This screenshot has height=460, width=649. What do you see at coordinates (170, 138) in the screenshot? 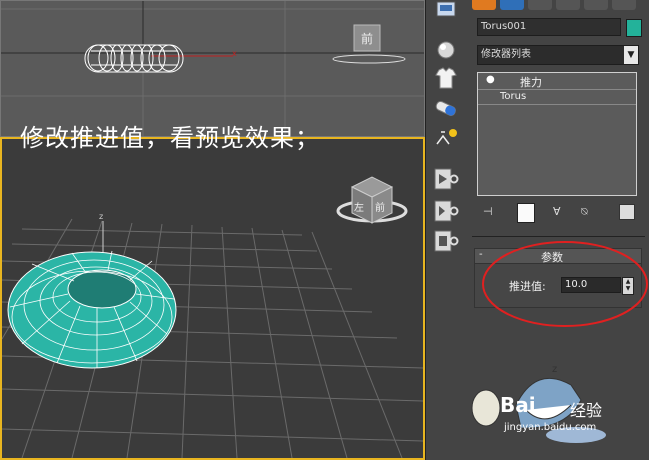
I see `instruction-caption: 修改推进值，看预览效果；` at bounding box center [170, 138].